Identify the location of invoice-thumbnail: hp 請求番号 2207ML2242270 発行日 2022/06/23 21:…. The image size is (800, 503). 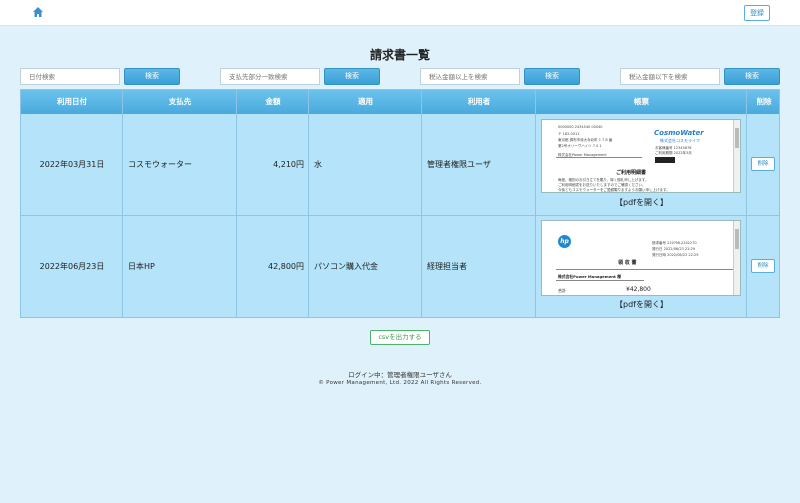
(641, 258).